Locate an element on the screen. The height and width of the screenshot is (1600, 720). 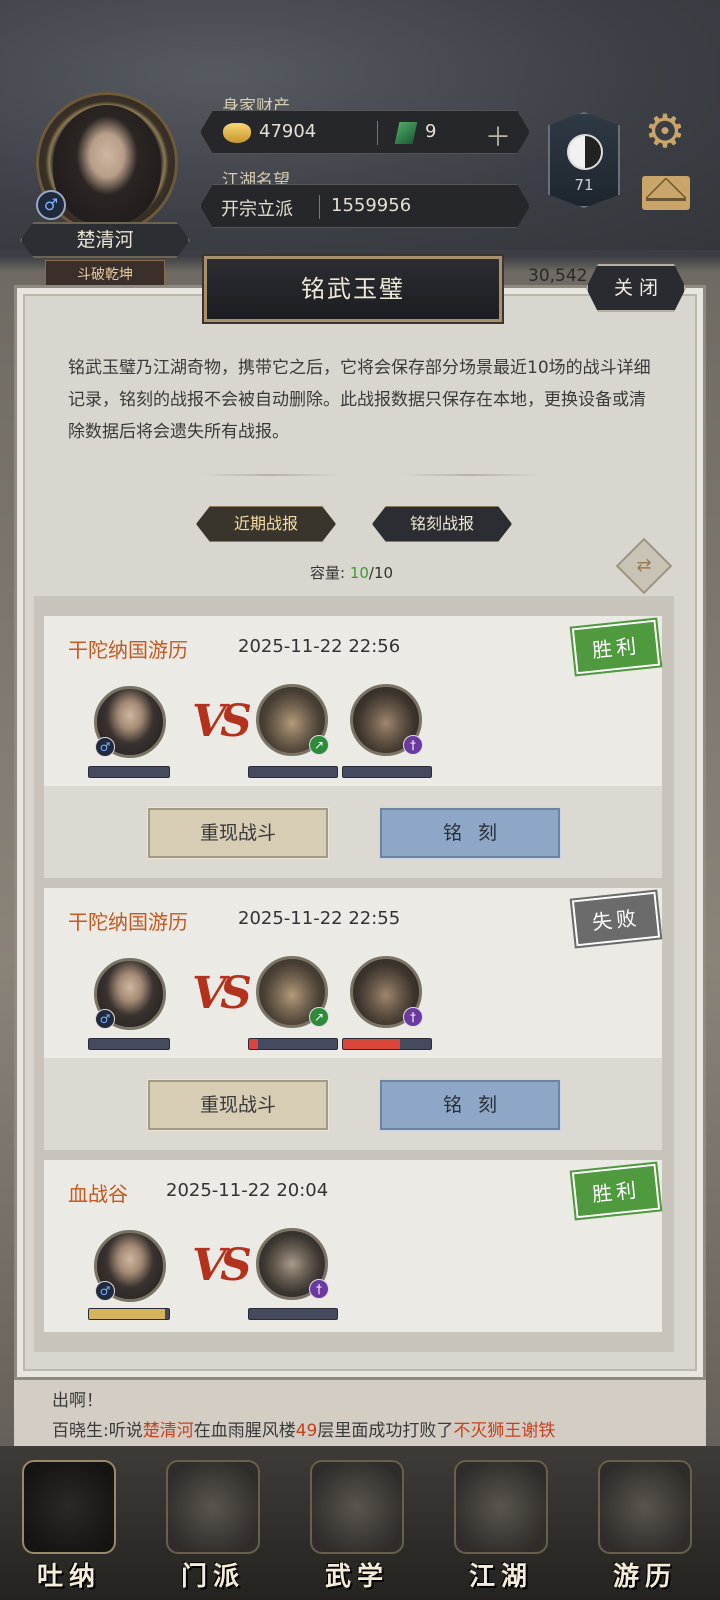
record-time: 2025-11-22 20:04 is located at coordinates (247, 1190).